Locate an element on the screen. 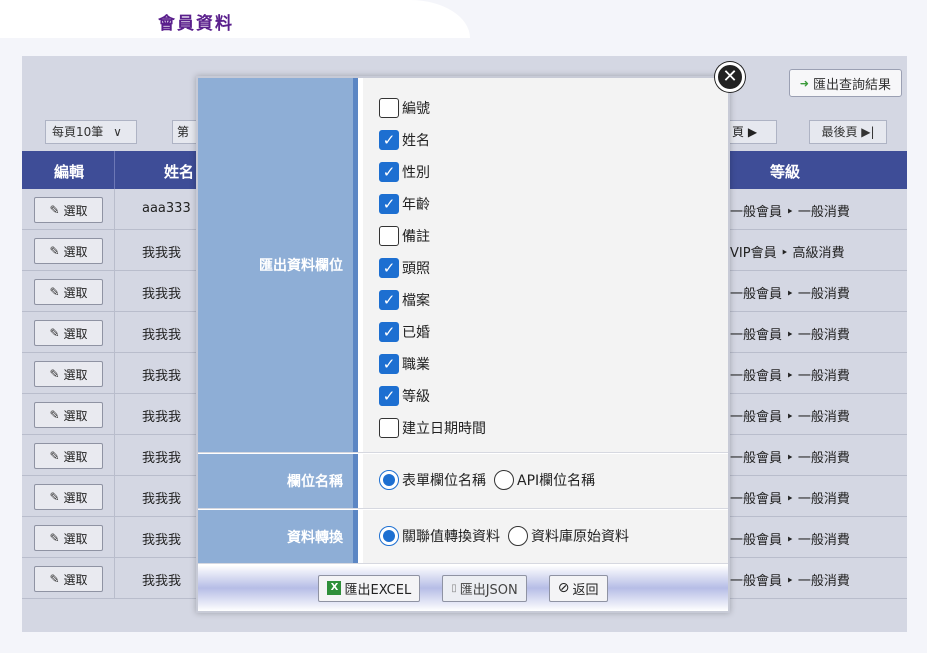  page-title: 會員資料 is located at coordinates (196, 24).